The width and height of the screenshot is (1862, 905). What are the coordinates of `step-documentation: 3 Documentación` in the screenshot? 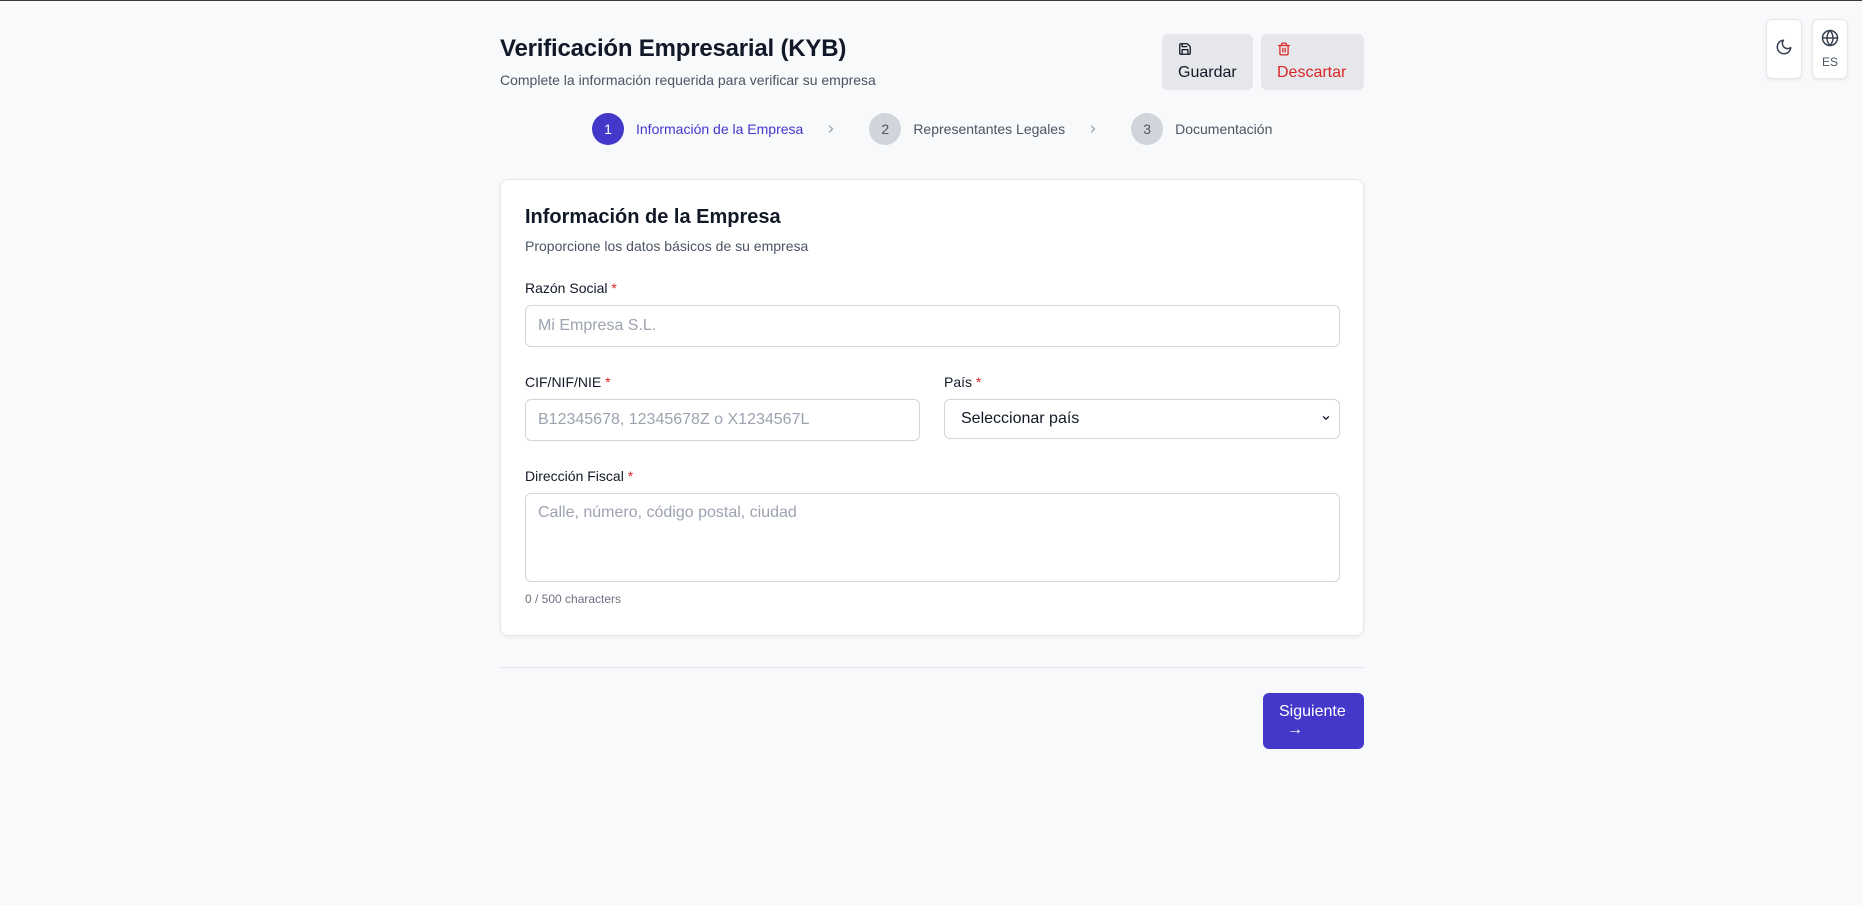 It's located at (1201, 129).